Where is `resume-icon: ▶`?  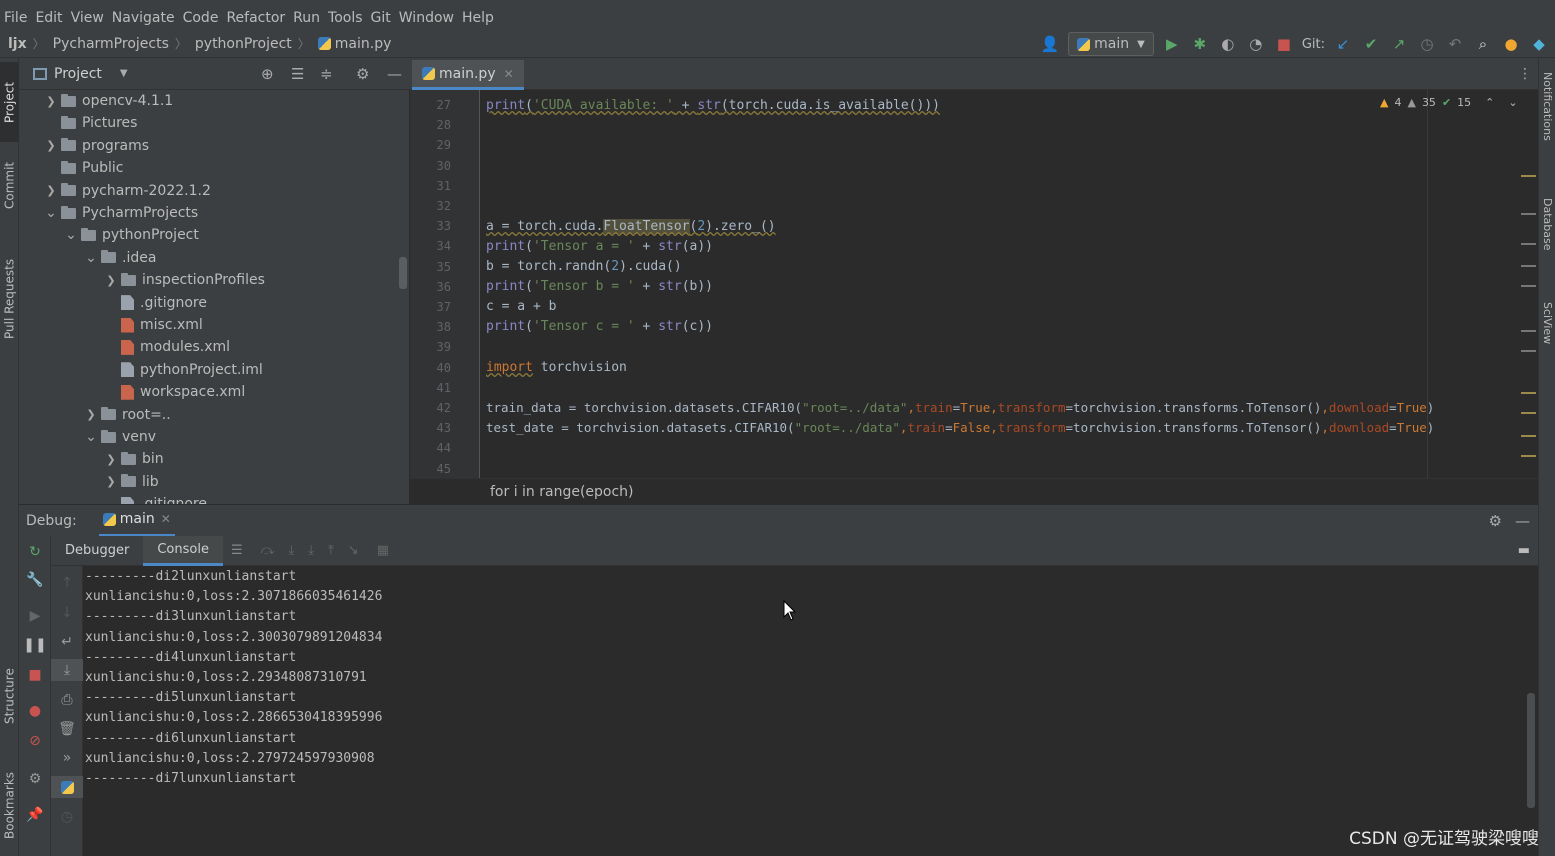 resume-icon: ▶ is located at coordinates (35, 616).